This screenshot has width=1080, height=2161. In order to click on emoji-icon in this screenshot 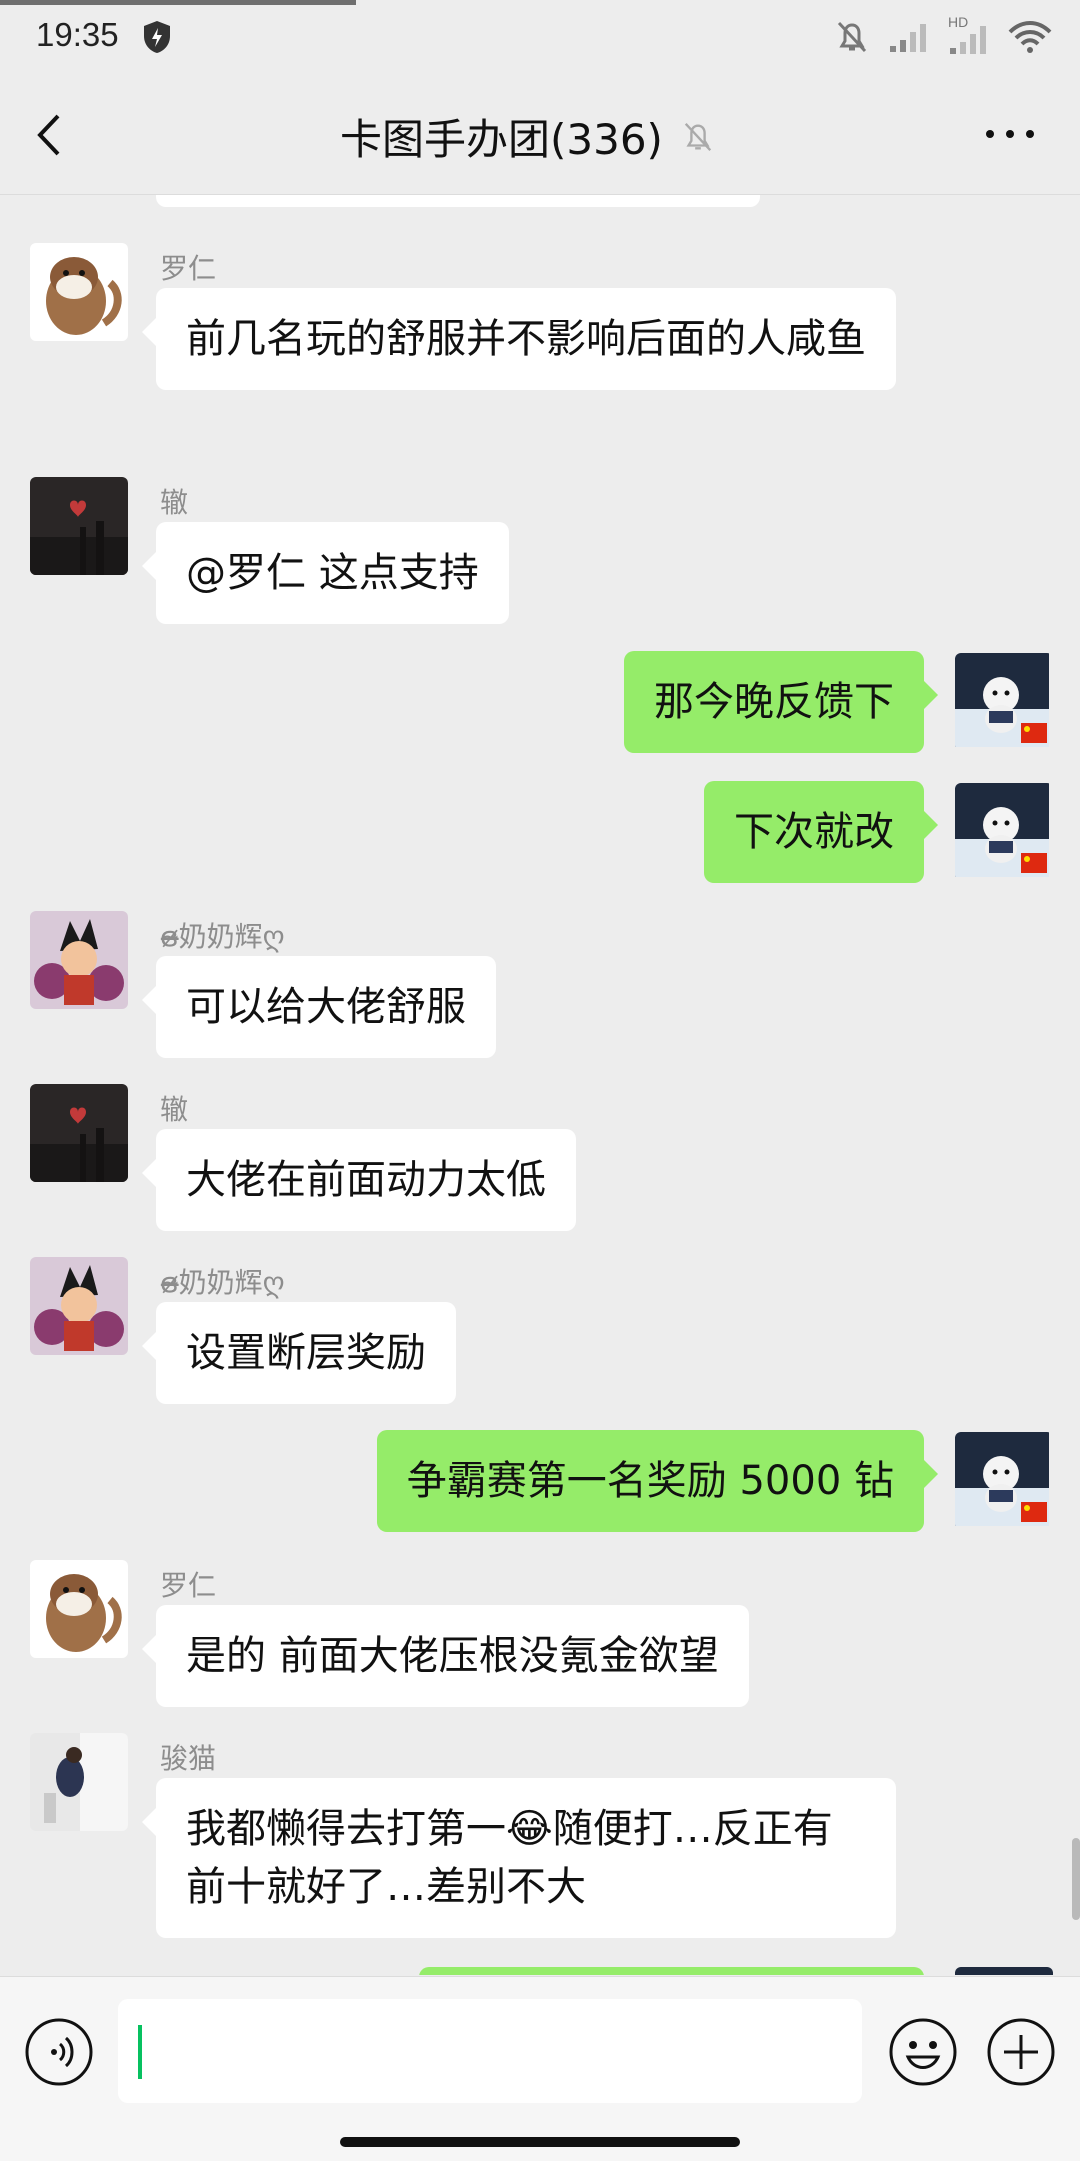, I will do `click(923, 2052)`.